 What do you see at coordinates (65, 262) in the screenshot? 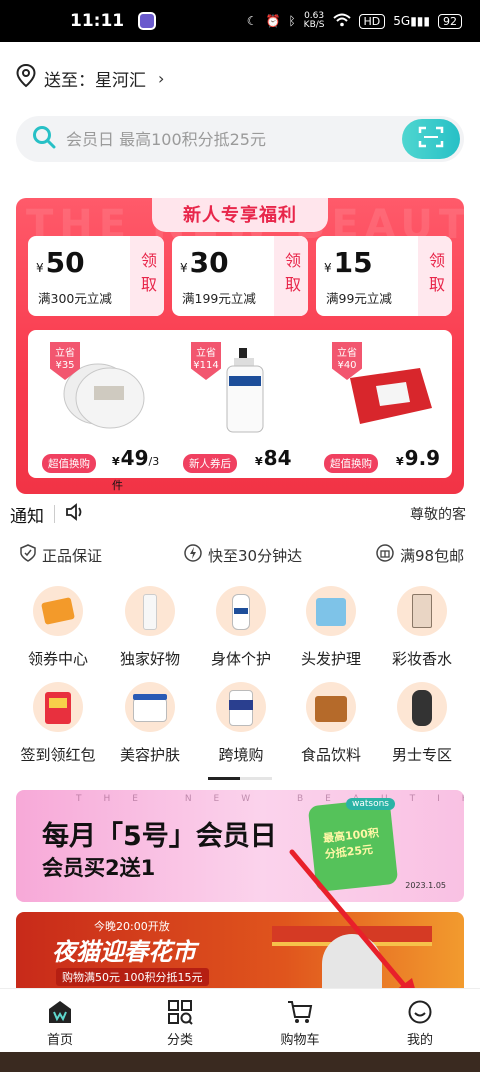
I see `coupon-value: 50` at bounding box center [65, 262].